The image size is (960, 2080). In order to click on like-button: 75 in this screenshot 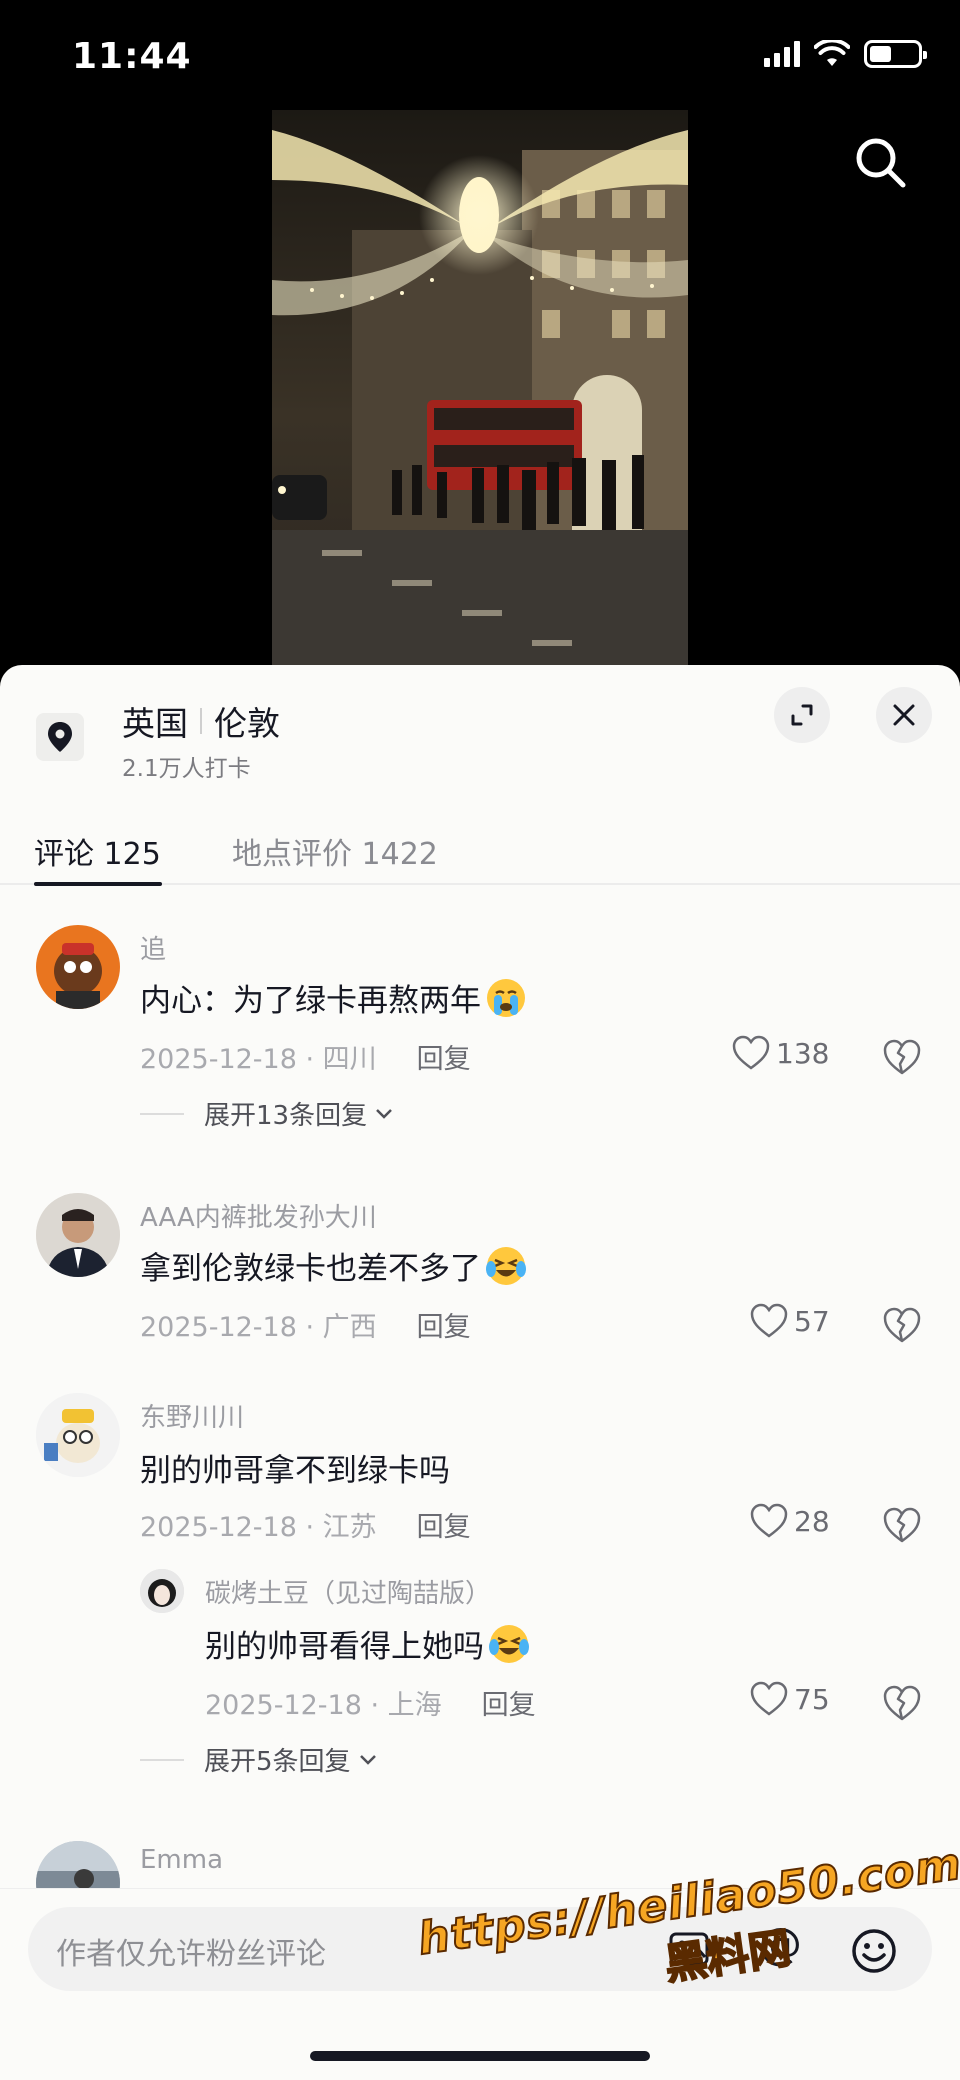, I will do `click(790, 1699)`.